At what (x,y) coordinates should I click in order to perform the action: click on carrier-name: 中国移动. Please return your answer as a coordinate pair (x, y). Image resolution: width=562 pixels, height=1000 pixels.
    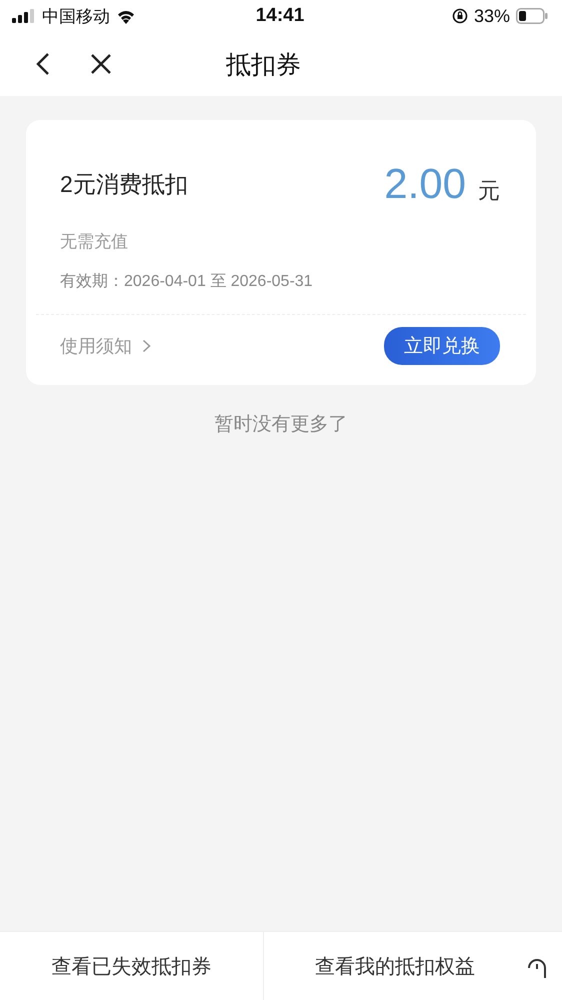
    Looking at the image, I should click on (76, 17).